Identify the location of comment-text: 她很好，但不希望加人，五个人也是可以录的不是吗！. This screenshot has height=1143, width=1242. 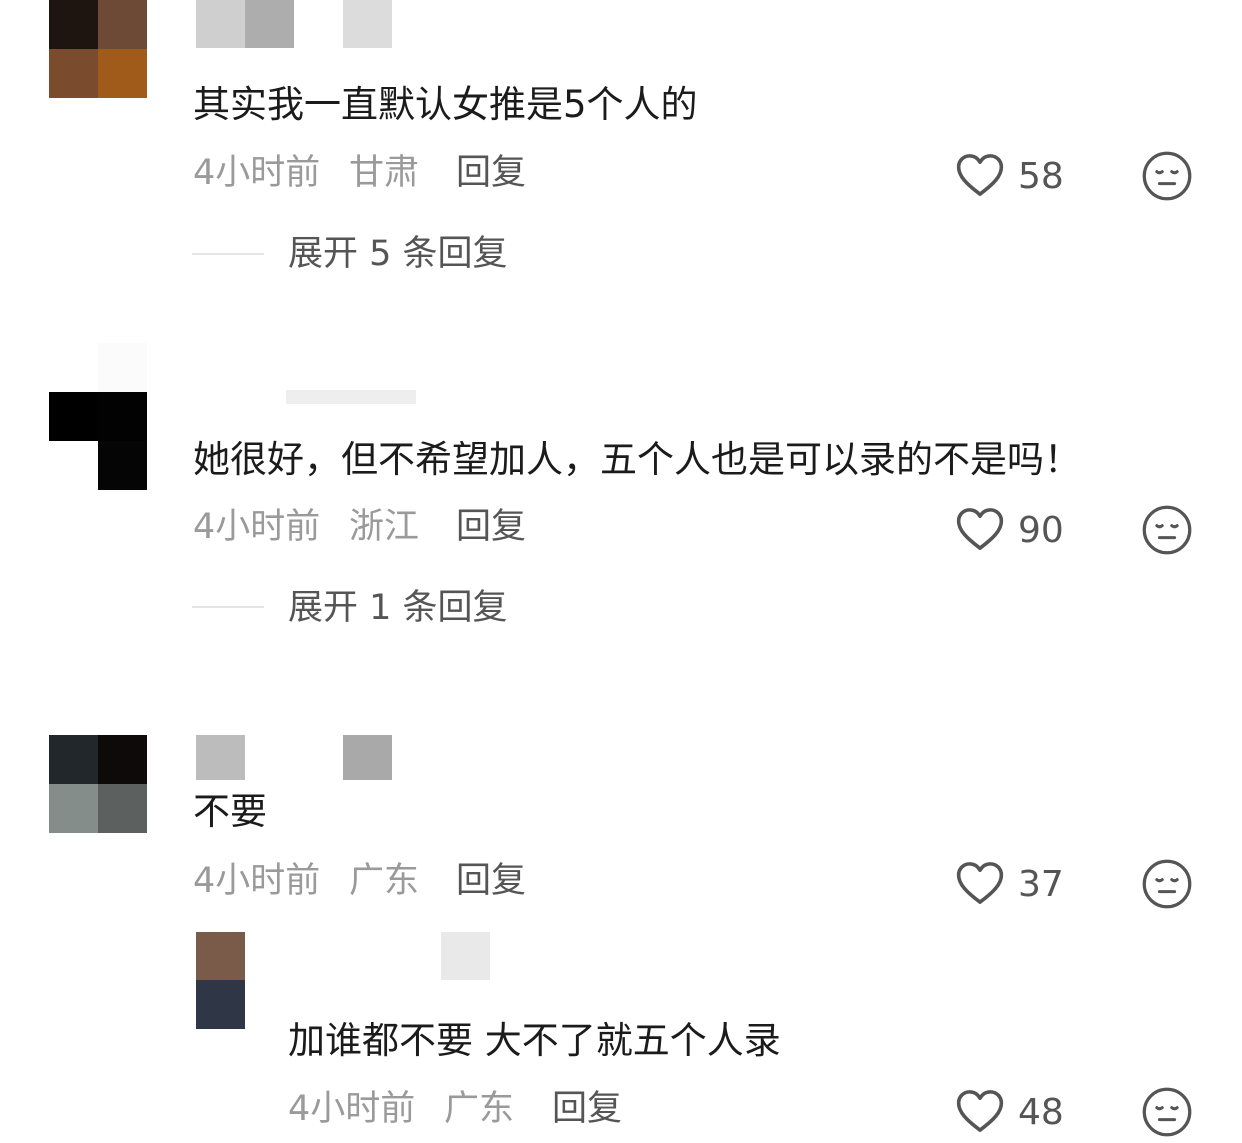
(637, 459).